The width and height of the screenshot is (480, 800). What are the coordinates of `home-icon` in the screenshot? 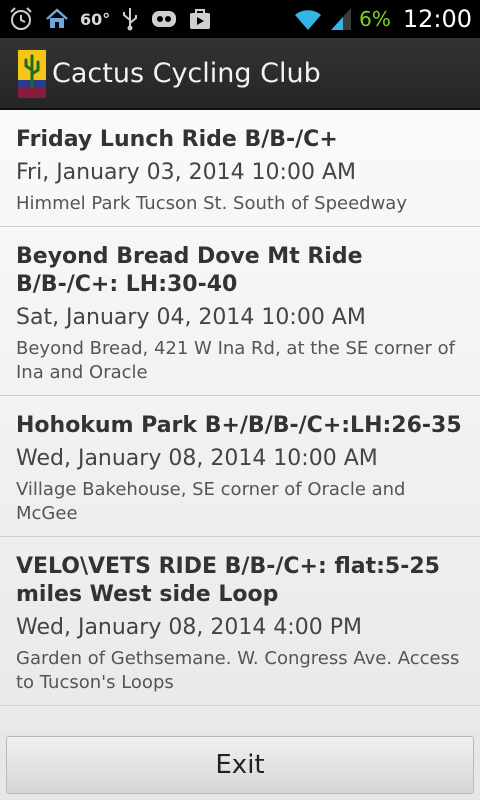 It's located at (57, 19).